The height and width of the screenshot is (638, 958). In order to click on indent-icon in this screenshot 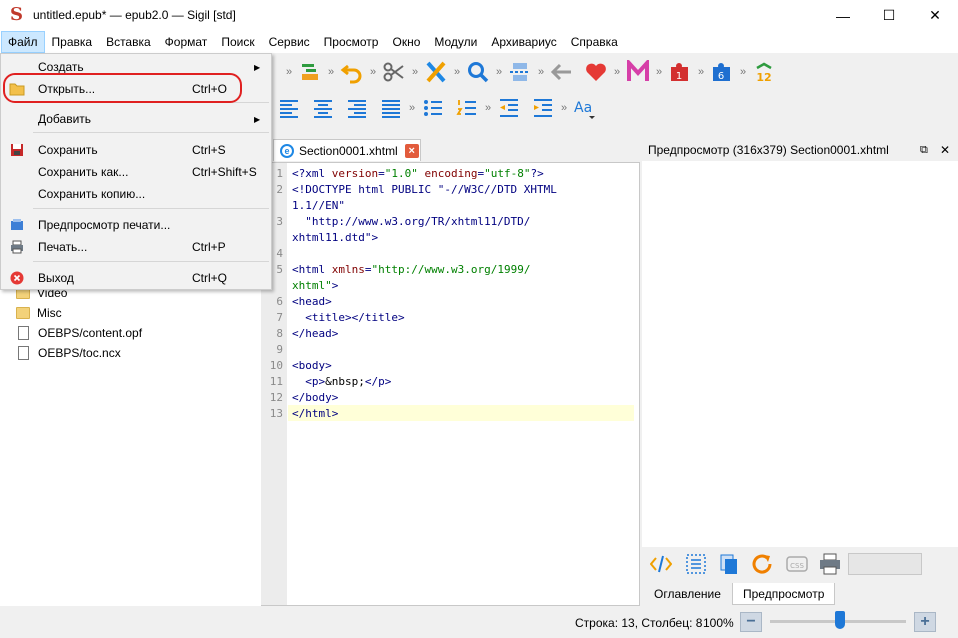, I will do `click(543, 108)`.